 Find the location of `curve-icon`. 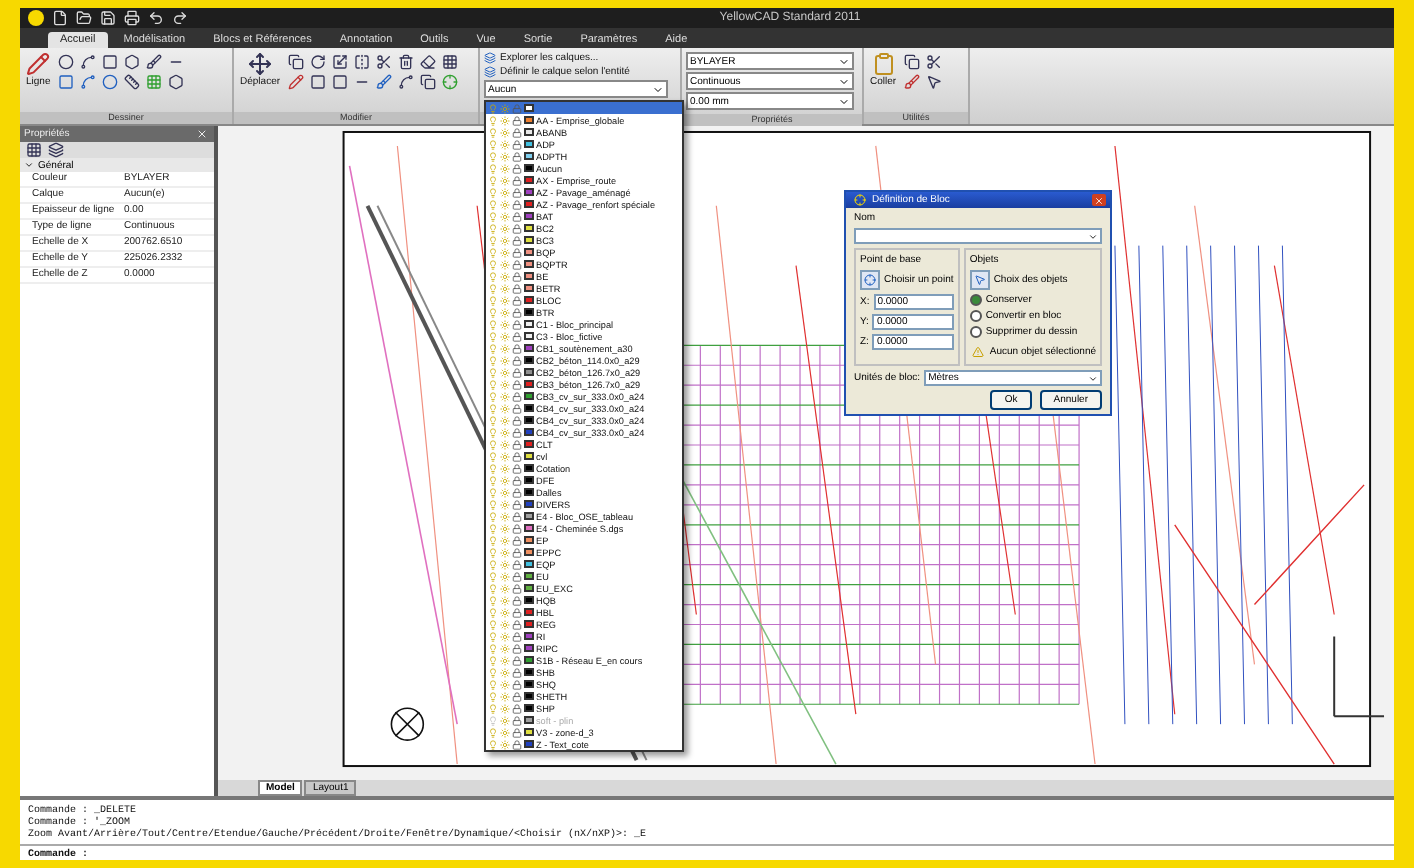

curve-icon is located at coordinates (87, 61).